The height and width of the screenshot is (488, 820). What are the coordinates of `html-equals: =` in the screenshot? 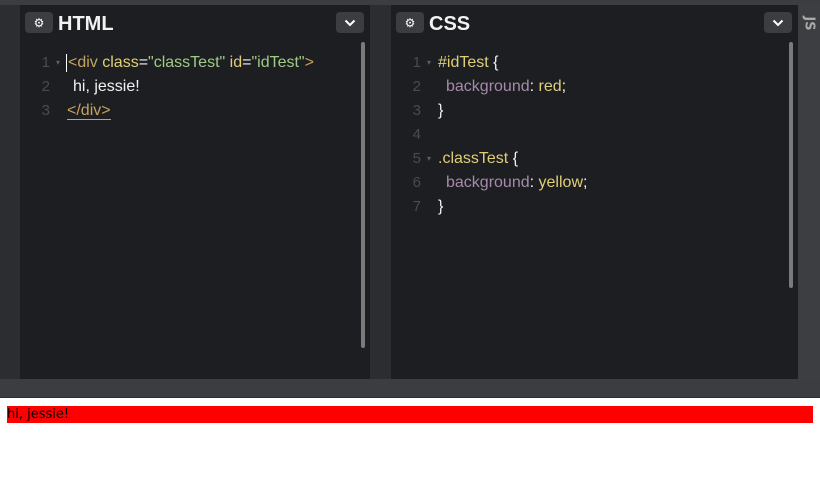 It's located at (143, 62).